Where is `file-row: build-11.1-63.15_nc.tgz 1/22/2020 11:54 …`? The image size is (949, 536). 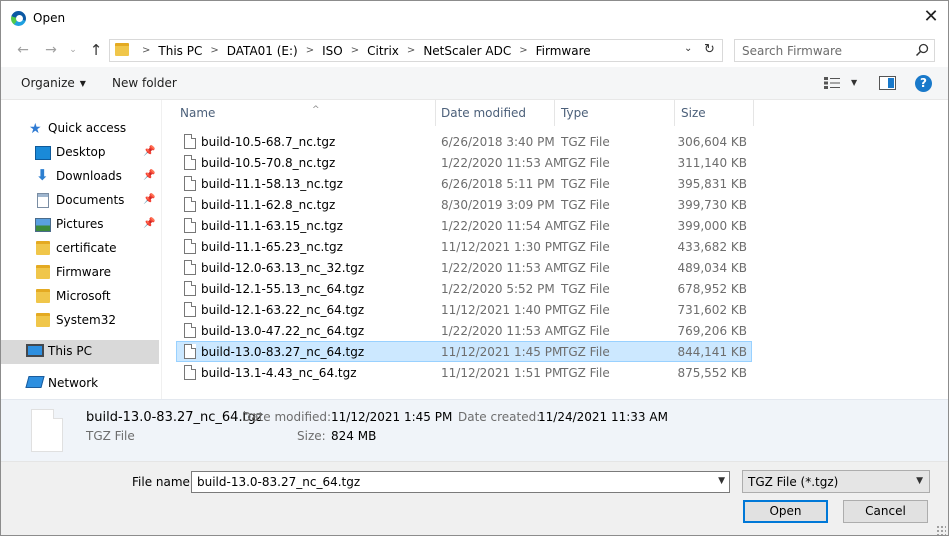 file-row: build-11.1-63.15_nc.tgz 1/22/2020 11:54 … is located at coordinates (464, 225).